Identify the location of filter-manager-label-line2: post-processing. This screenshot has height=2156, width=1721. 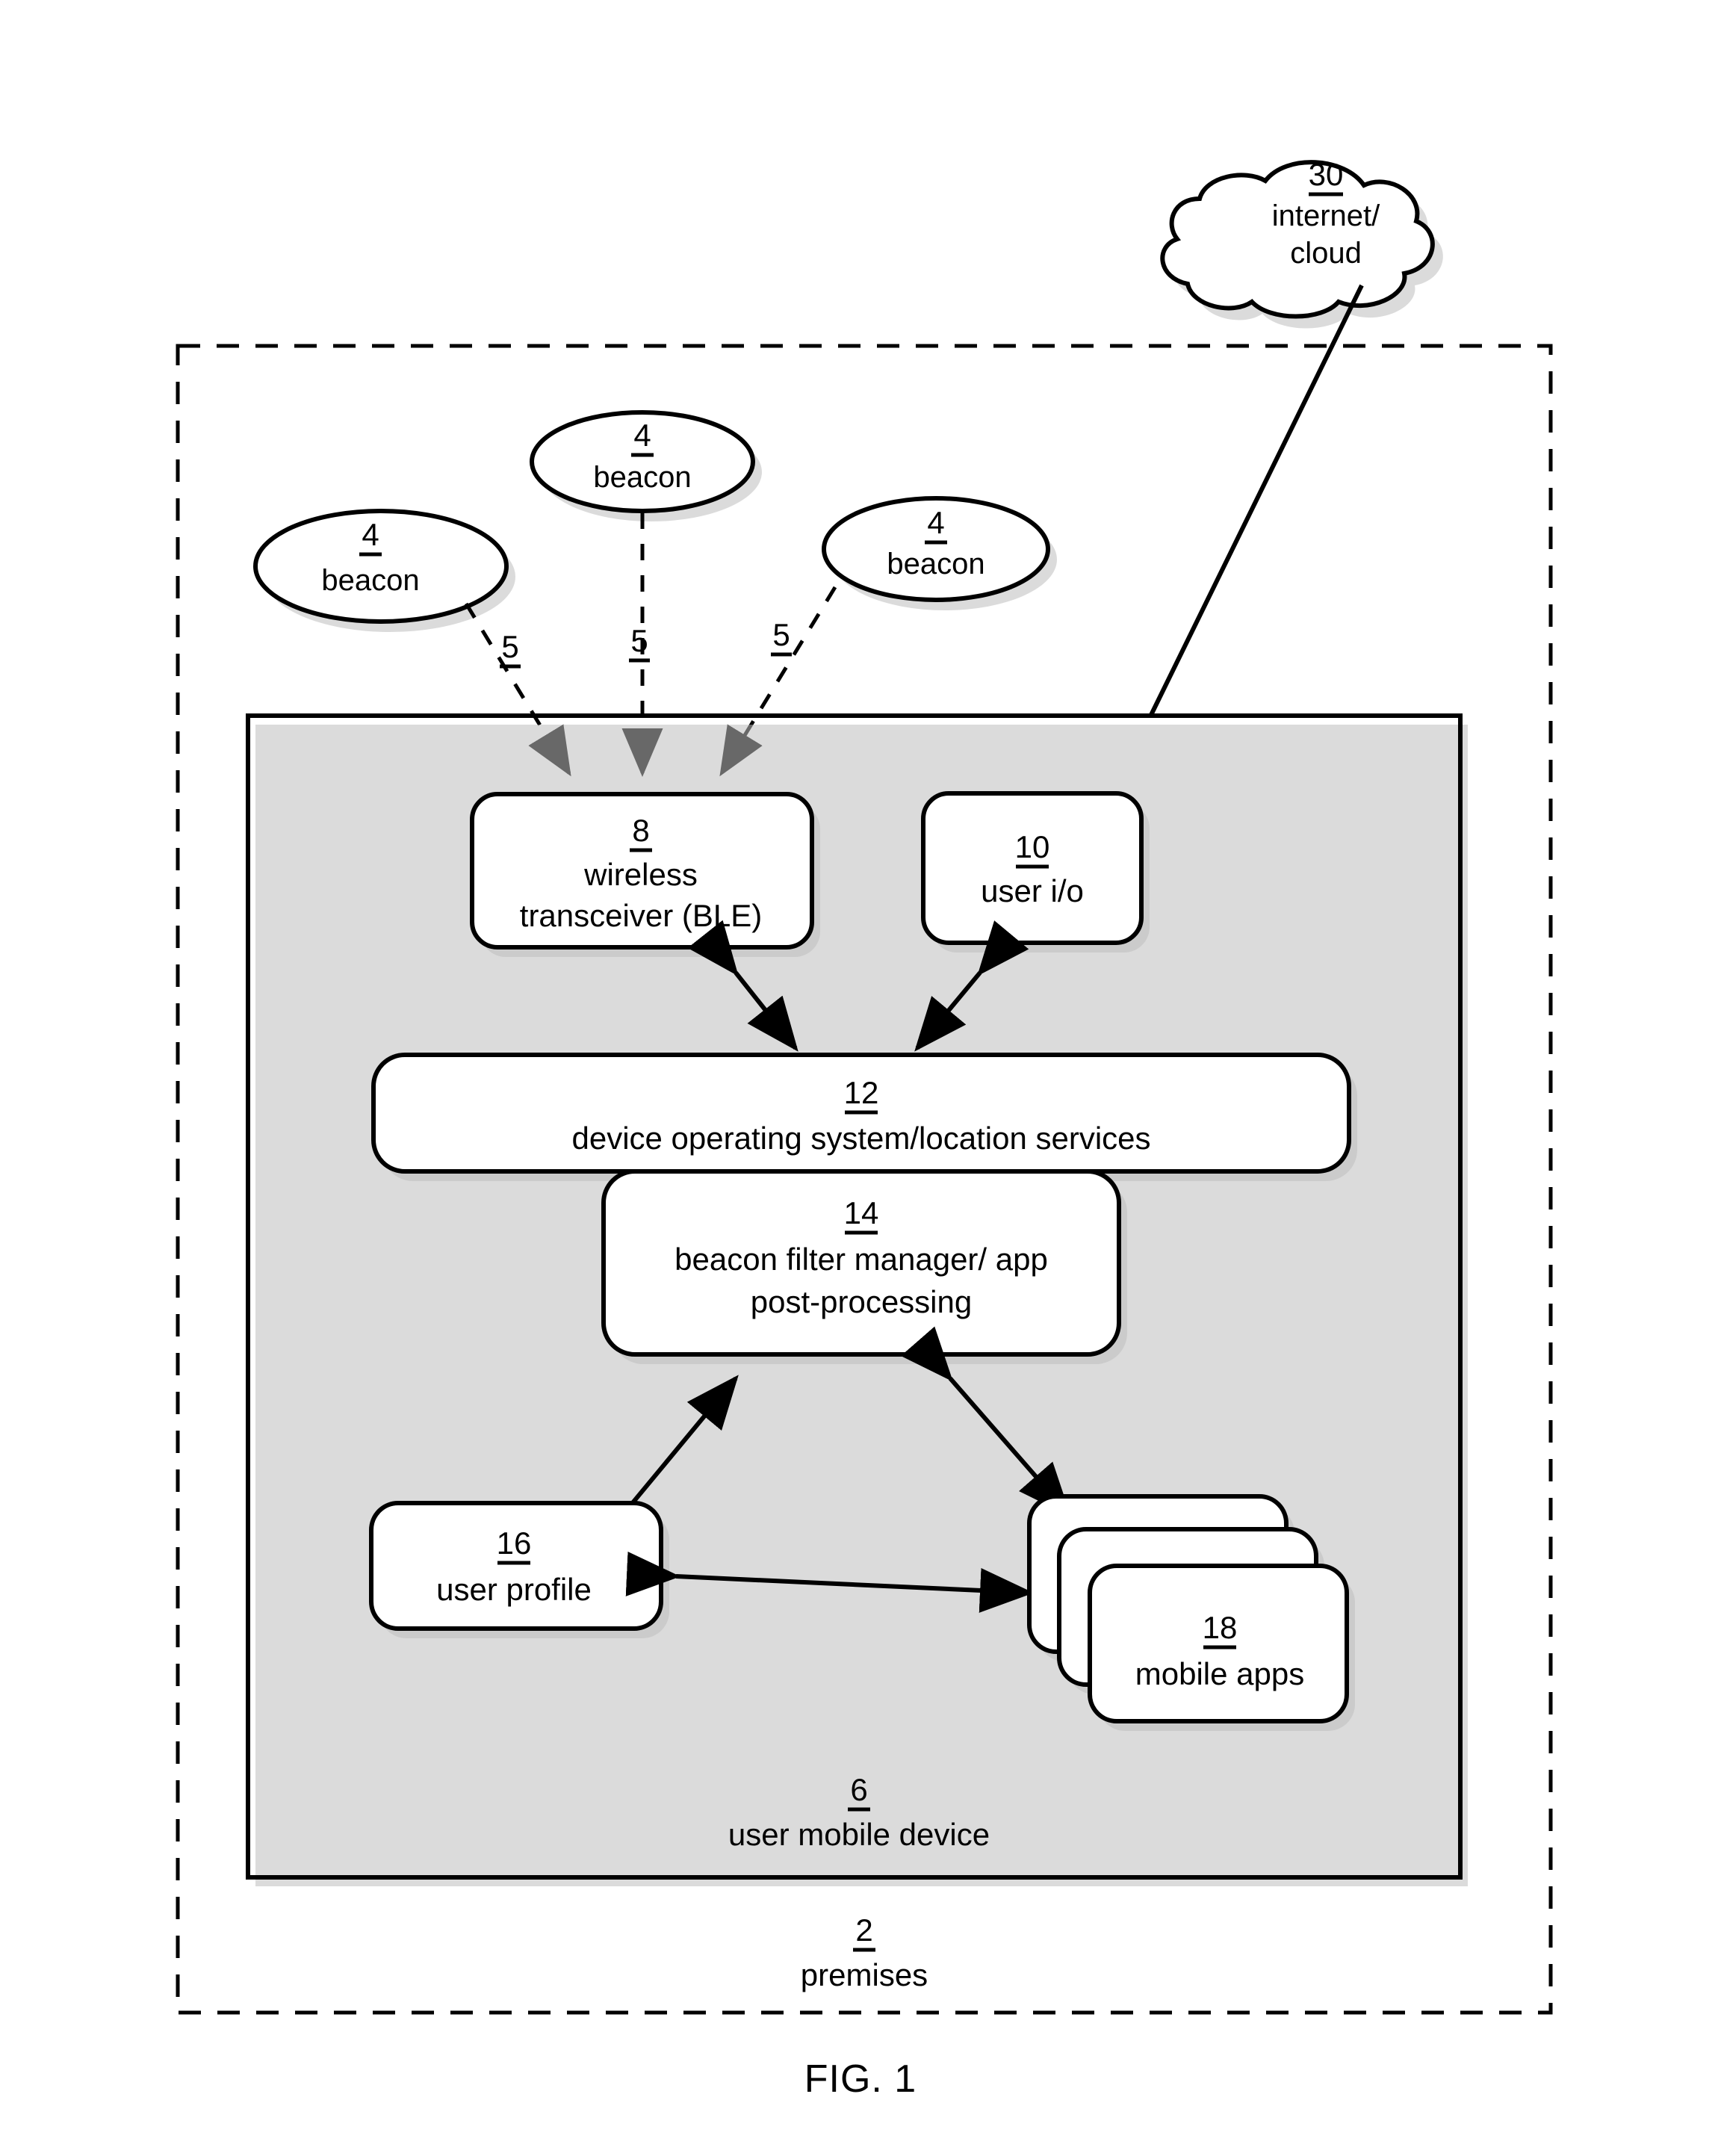
(861, 1301).